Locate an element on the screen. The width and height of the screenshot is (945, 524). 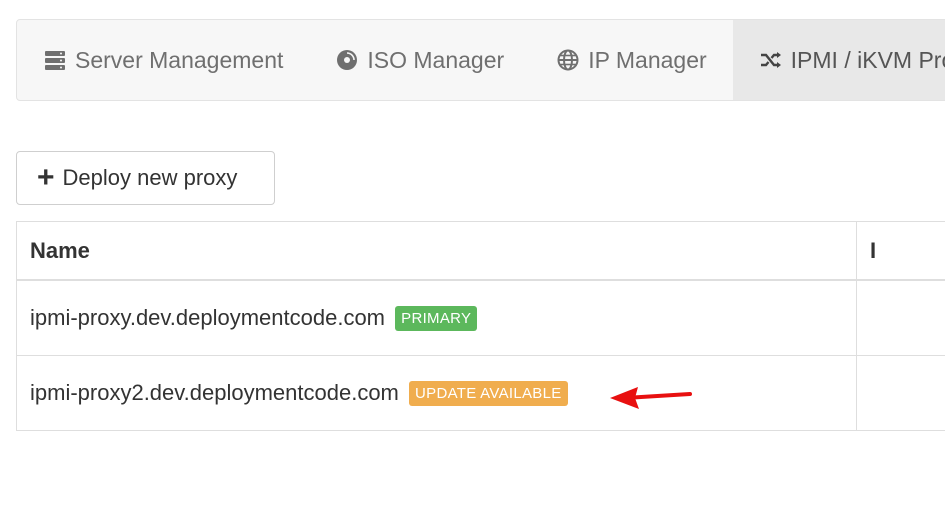
red-arrow-annotation is located at coordinates (651, 398).